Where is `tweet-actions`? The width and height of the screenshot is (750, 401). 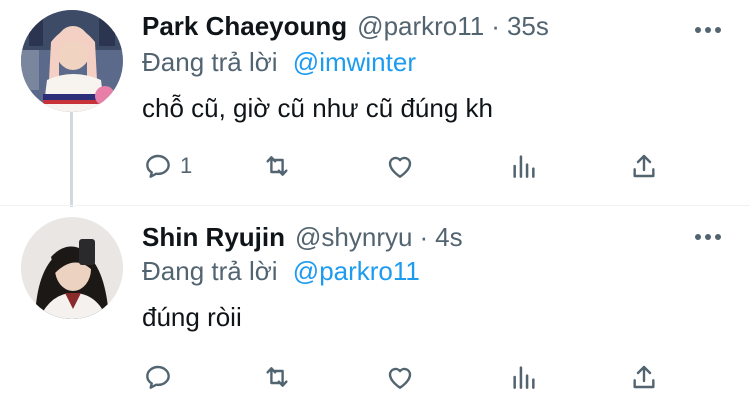
tweet-actions is located at coordinates (402, 377).